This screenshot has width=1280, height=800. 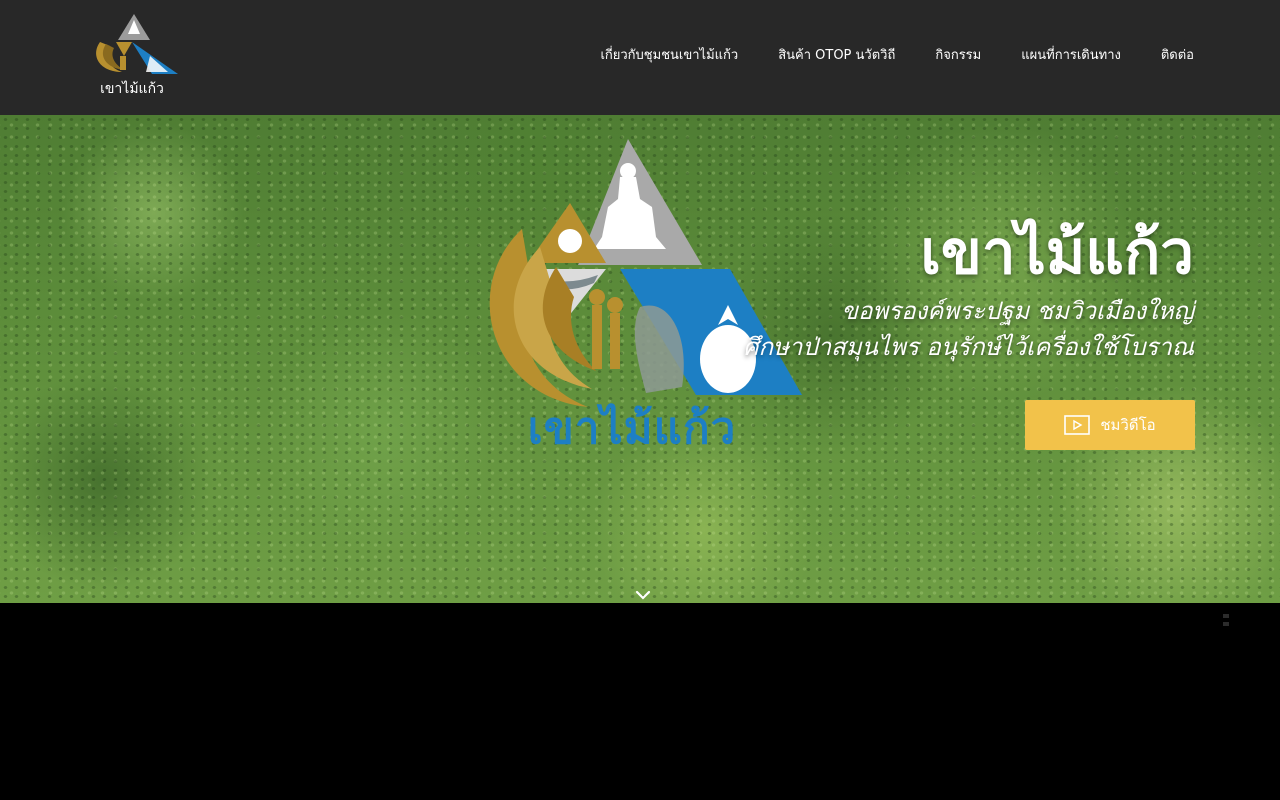 I want to click on watch-video-button: ชมวิดีโอ, so click(x=1110, y=425).